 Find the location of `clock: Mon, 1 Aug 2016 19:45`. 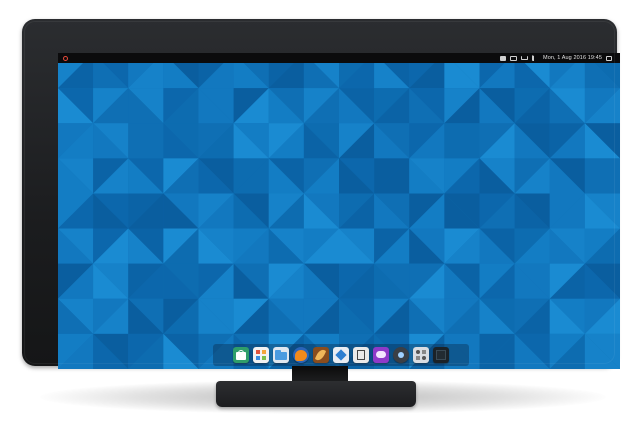

clock: Mon, 1 Aug 2016 19:45 is located at coordinates (572, 58).